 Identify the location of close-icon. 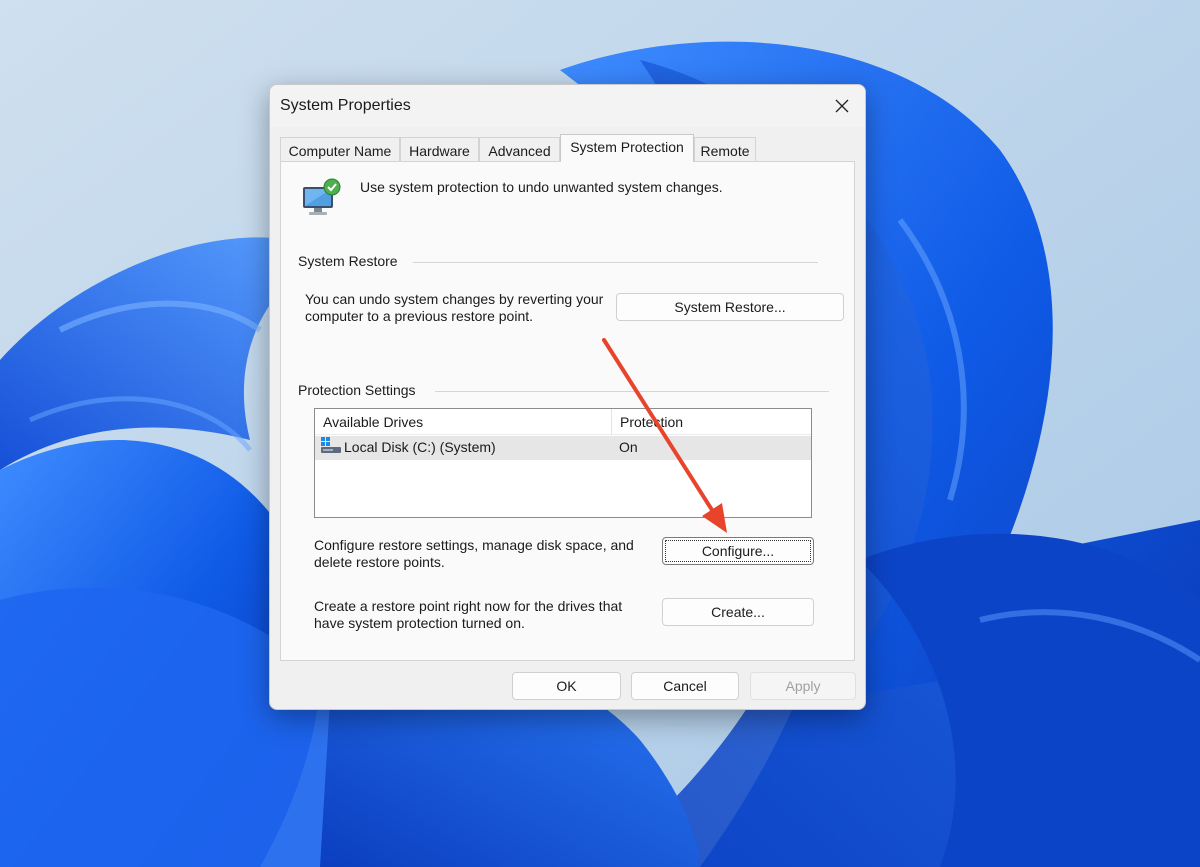
(842, 106).